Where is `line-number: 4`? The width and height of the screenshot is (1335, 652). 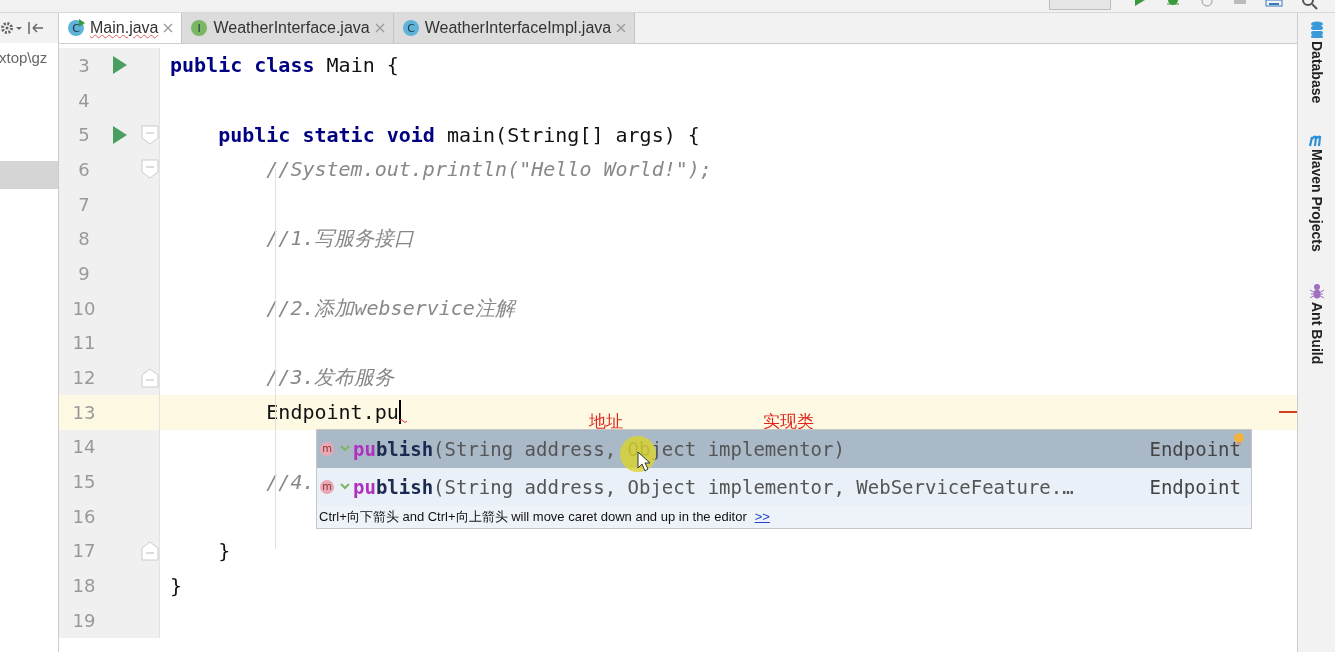 line-number: 4 is located at coordinates (84, 100).